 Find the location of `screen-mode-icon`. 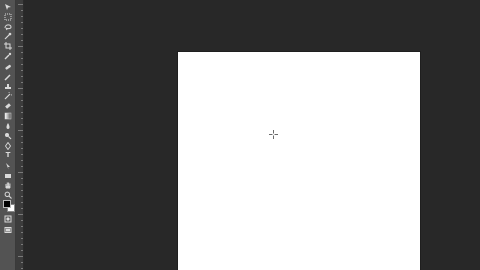

screen-mode-icon is located at coordinates (8, 229).